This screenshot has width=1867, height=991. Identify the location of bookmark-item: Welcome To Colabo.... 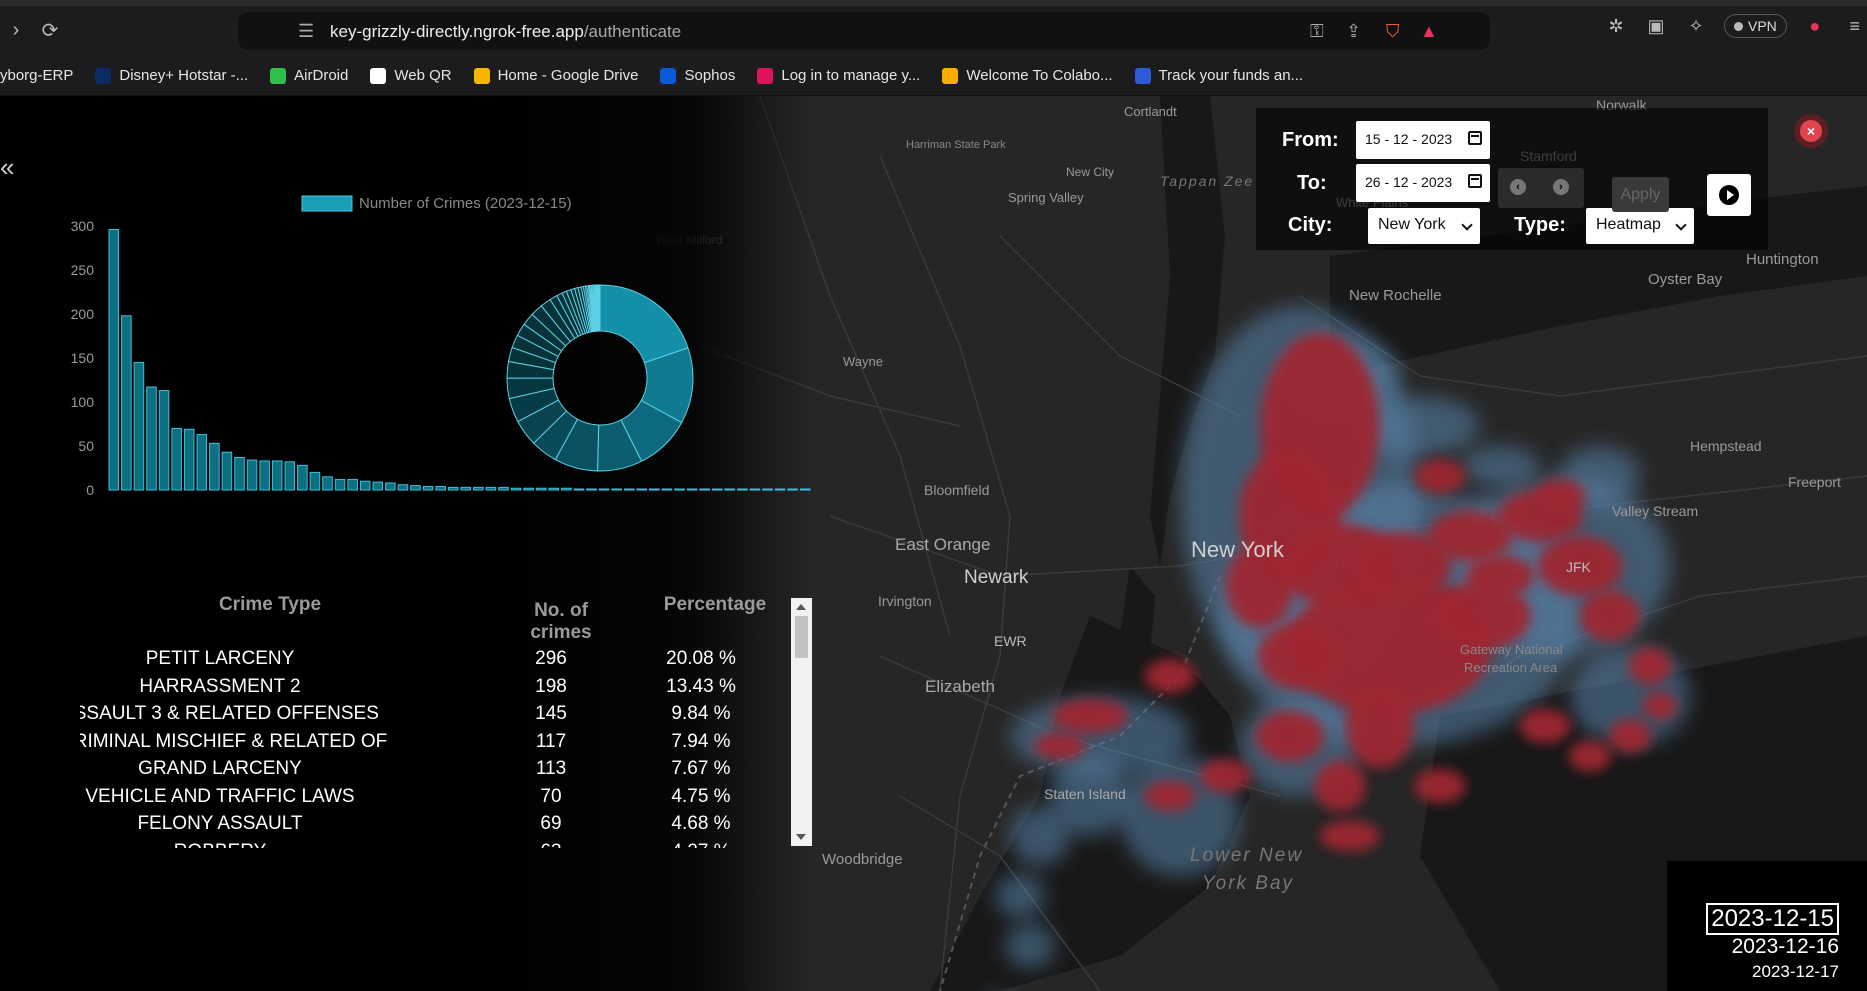
(1027, 75).